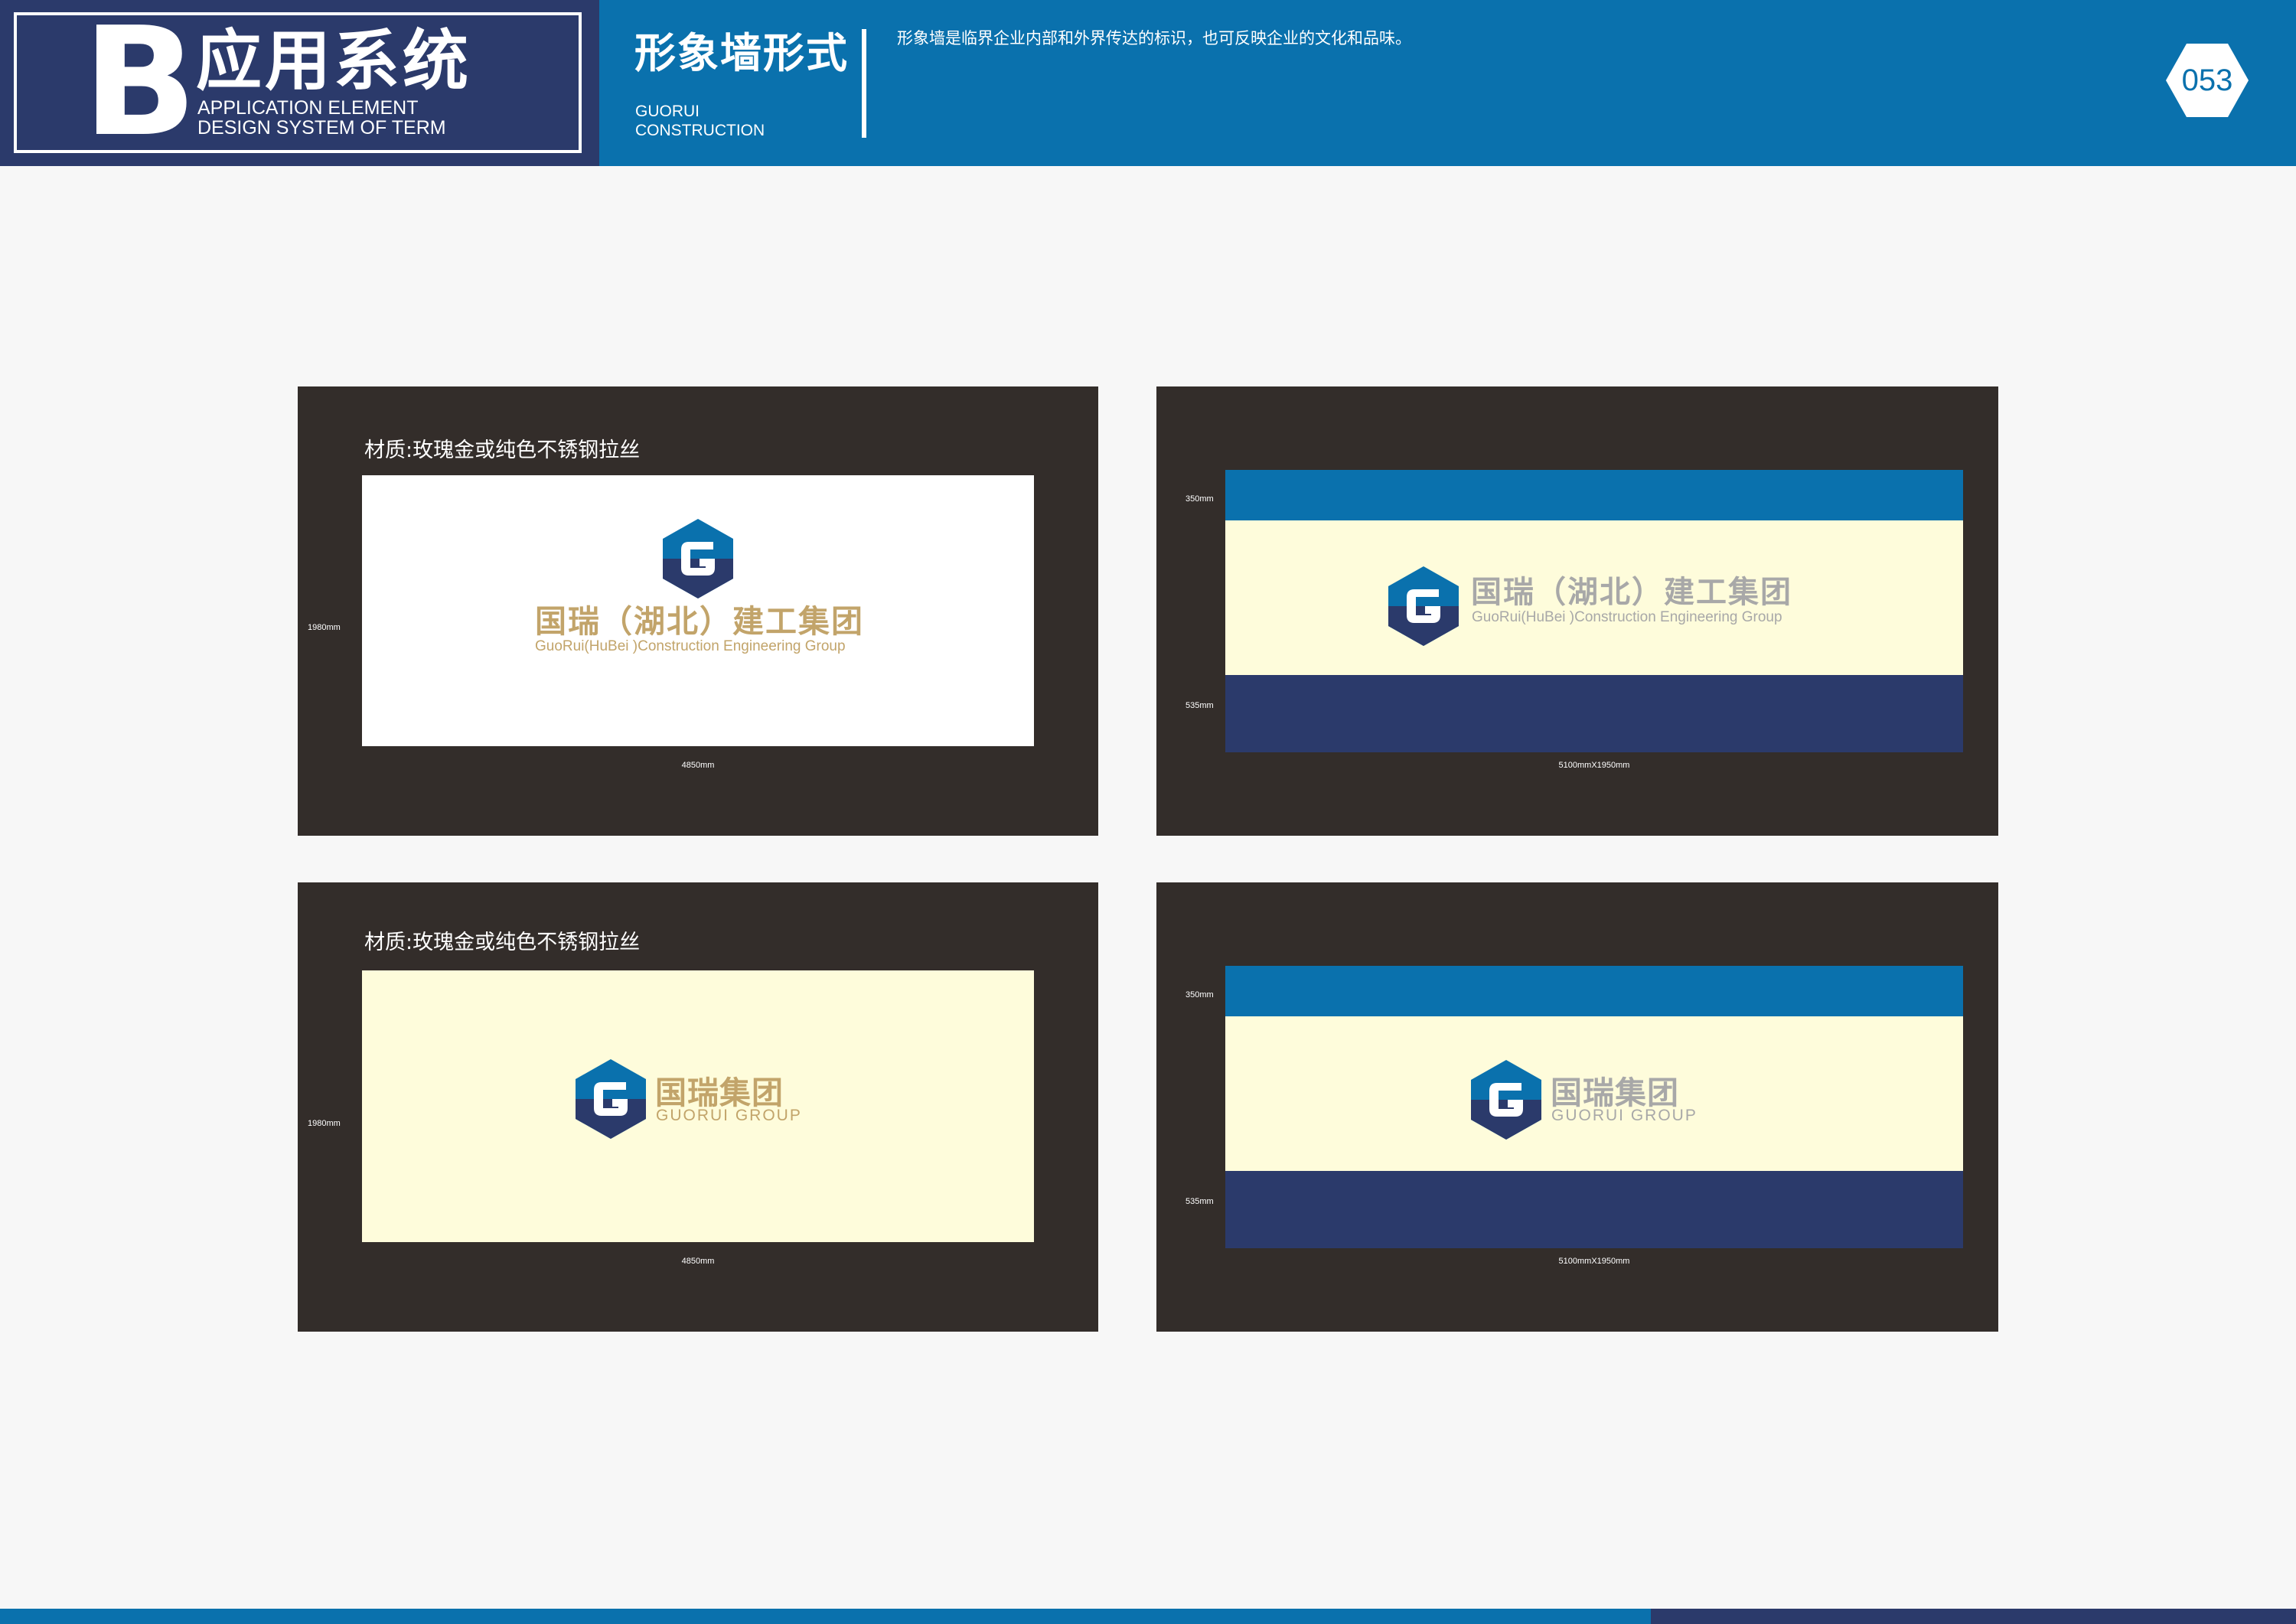 The image size is (2296, 1624). What do you see at coordinates (700, 121) in the screenshot?
I see `page-subtitle-en: GUORUI CONSTRUCTION` at bounding box center [700, 121].